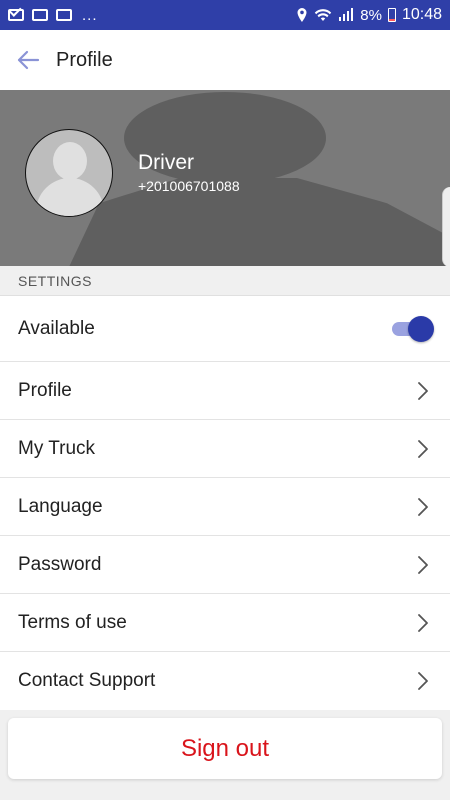  I want to click on app-bar: Profile, so click(225, 60).